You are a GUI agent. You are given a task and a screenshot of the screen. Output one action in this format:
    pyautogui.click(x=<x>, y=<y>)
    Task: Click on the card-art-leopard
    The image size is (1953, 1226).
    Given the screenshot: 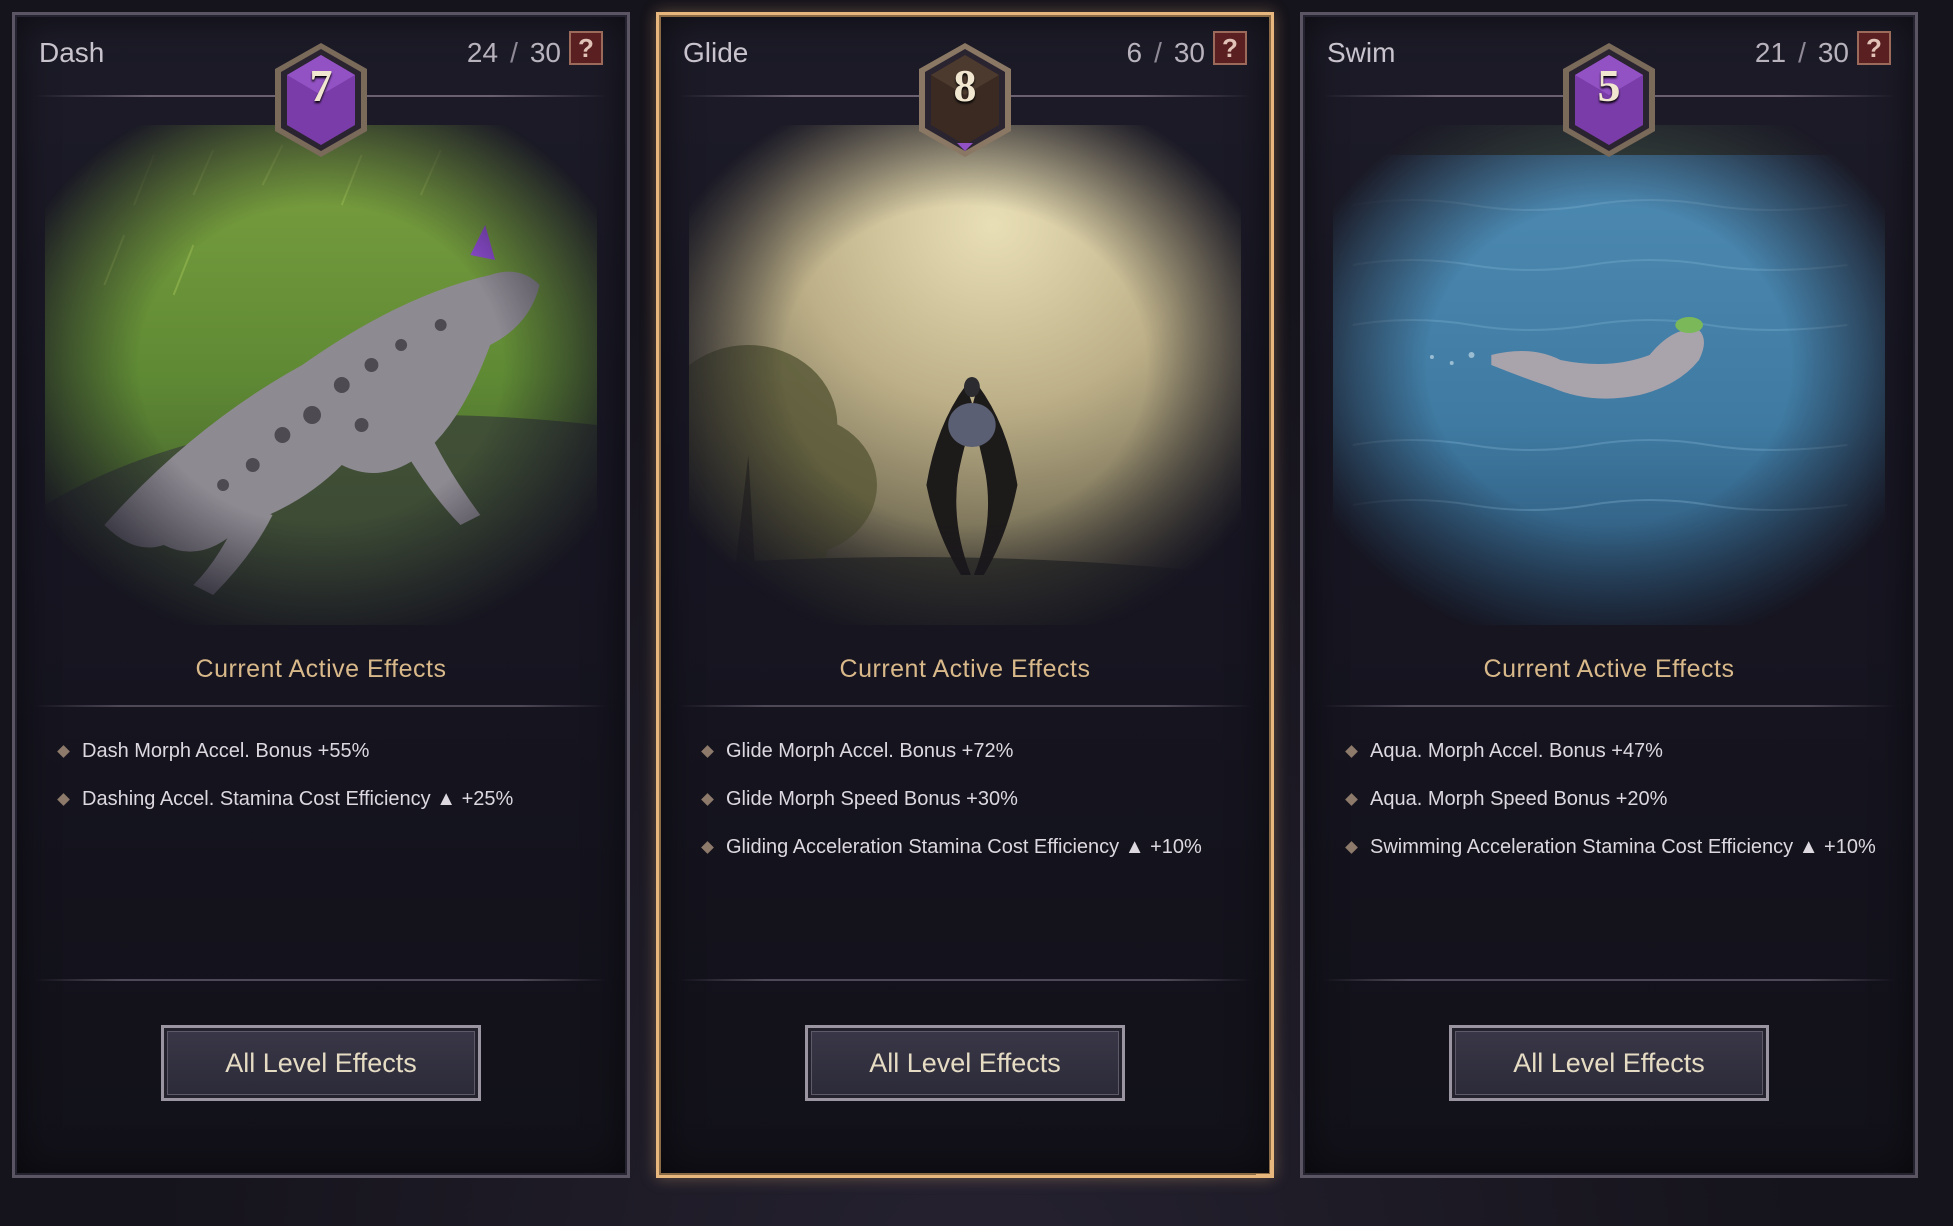 What is the action you would take?
    pyautogui.click(x=321, y=375)
    